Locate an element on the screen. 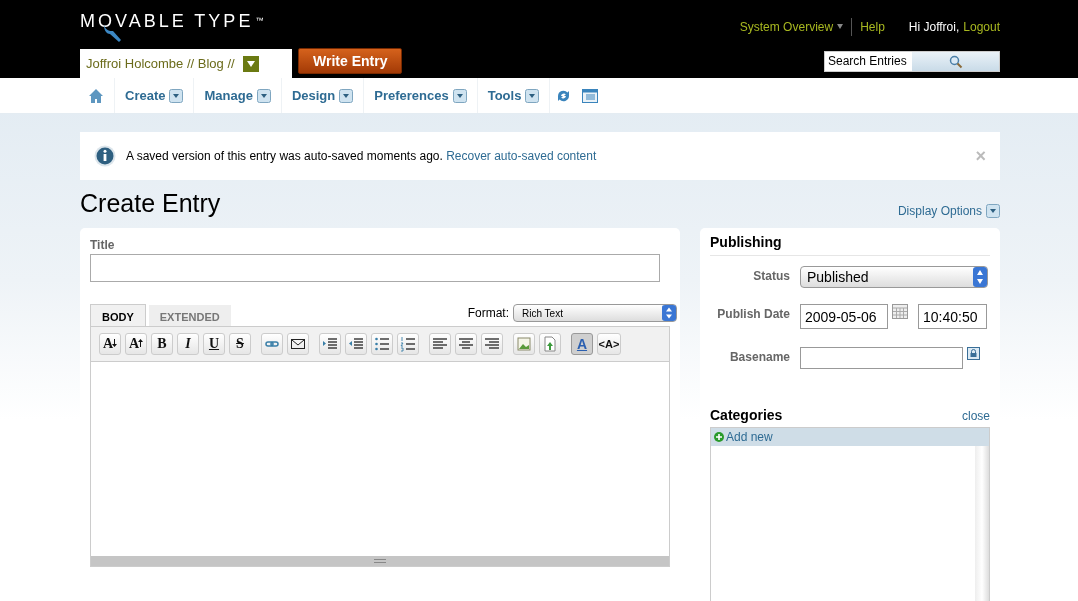  bullets-button is located at coordinates (382, 344).